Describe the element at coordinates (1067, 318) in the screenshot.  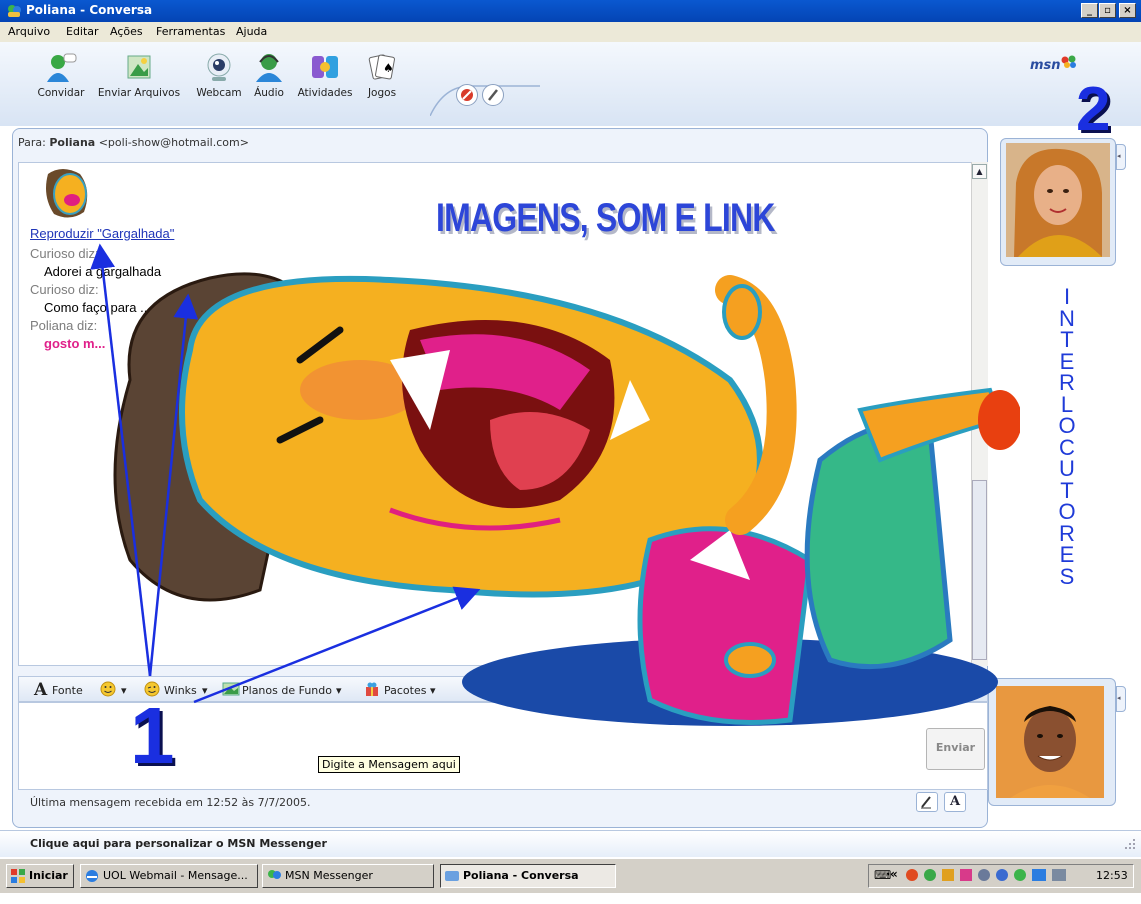
I see `vertical-letter: N` at that location.